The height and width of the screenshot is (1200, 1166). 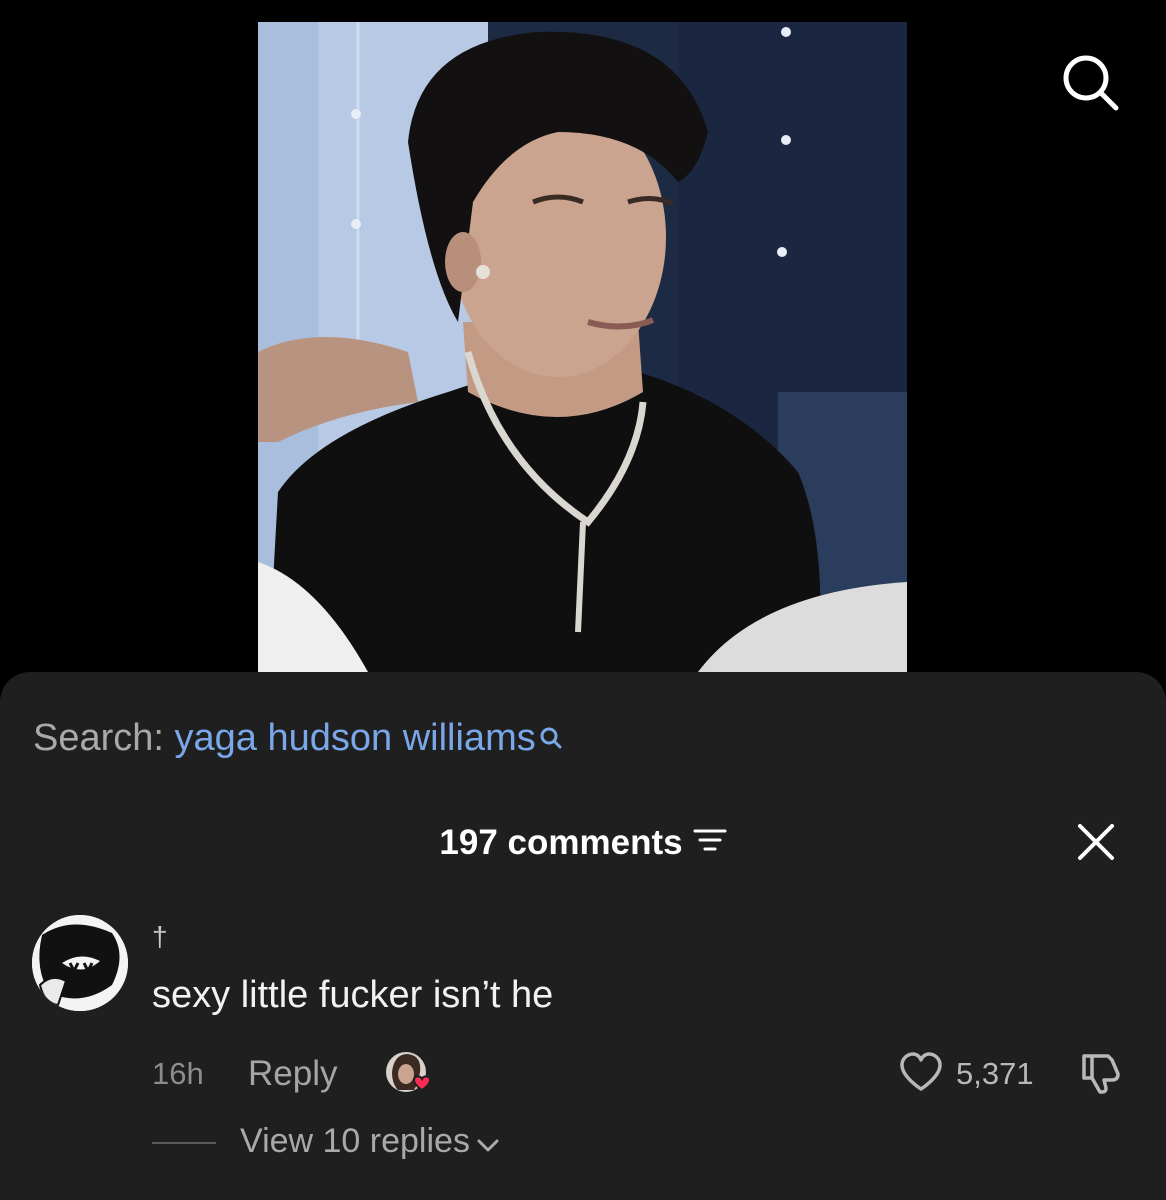 I want to click on creator-liked-badge, so click(x=412, y=1073).